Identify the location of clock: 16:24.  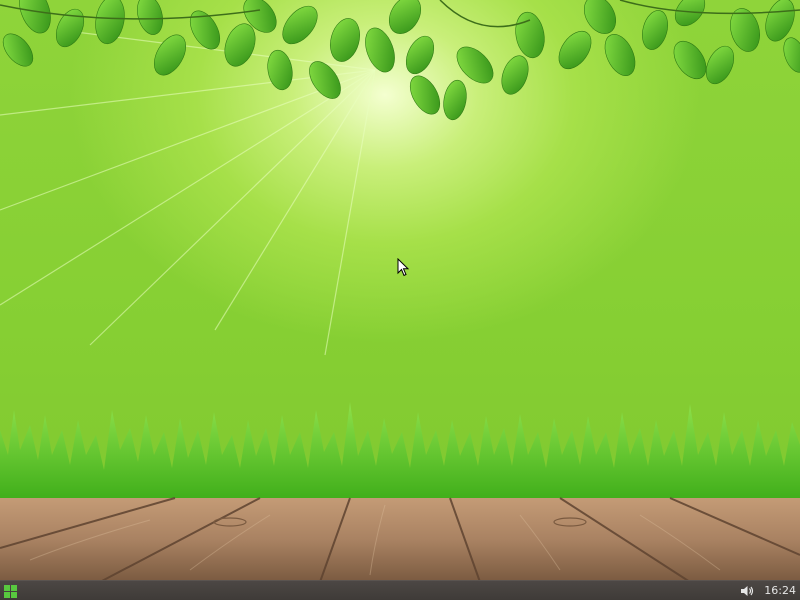
(780, 590).